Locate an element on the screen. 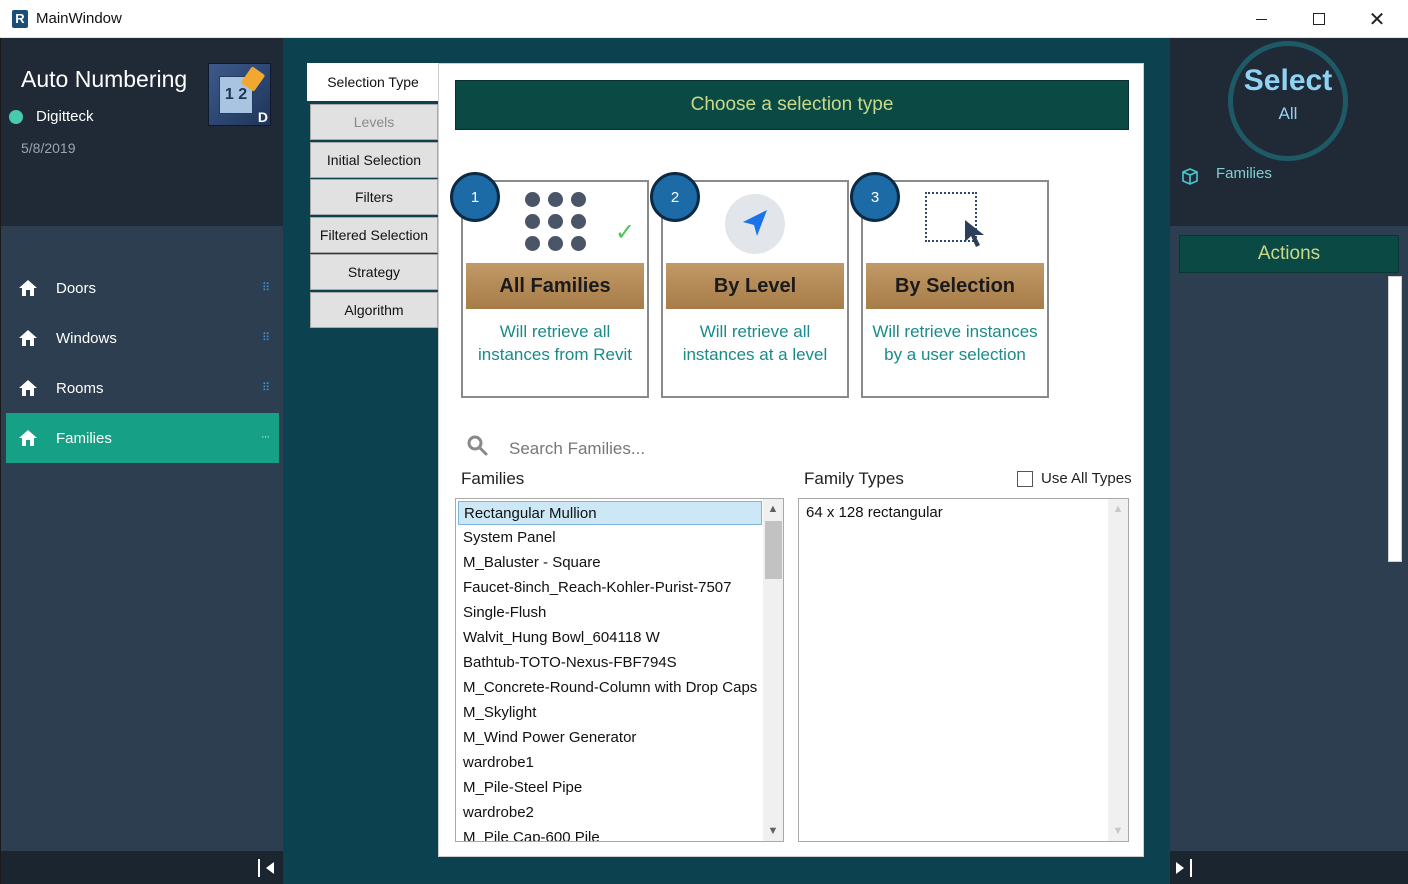 The width and height of the screenshot is (1408, 884). sidebar-item-label: Doors is located at coordinates (76, 288).